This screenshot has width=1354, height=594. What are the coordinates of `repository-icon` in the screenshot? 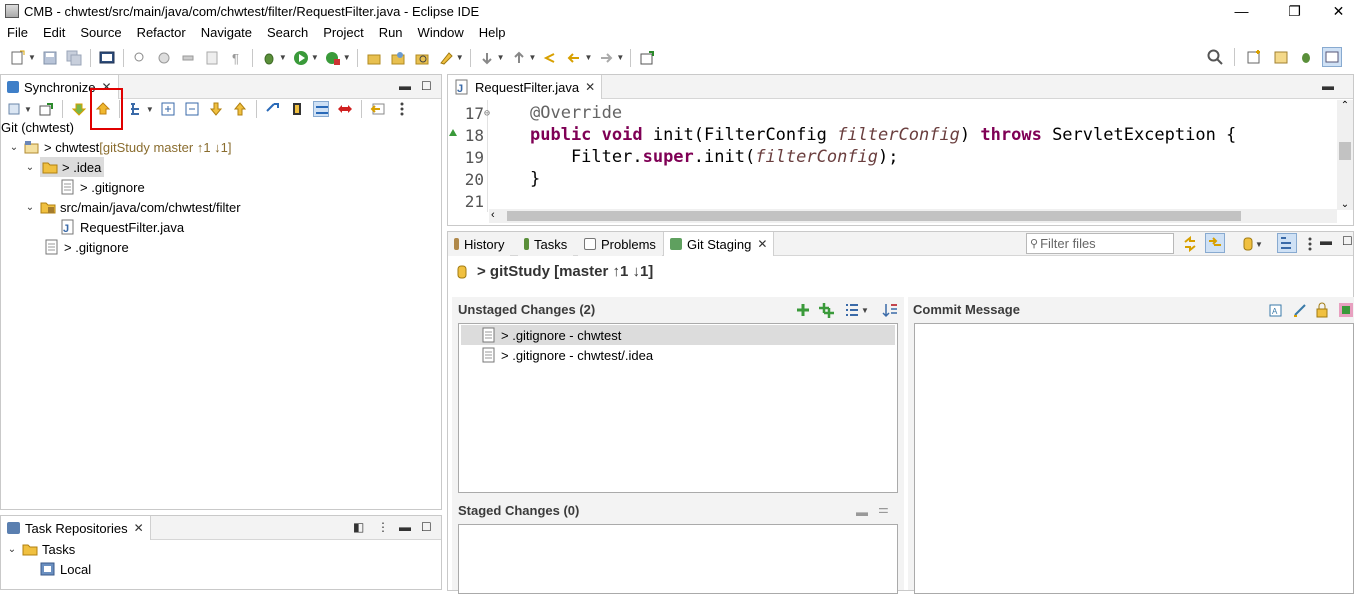 It's located at (1248, 244).